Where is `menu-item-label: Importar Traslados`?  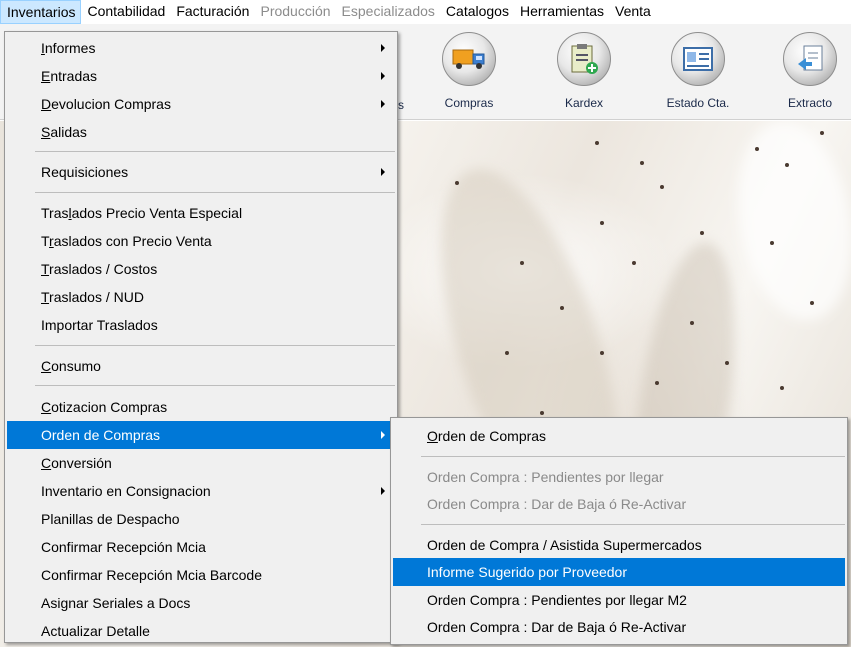
menu-item-label: Importar Traslados is located at coordinates (99, 325).